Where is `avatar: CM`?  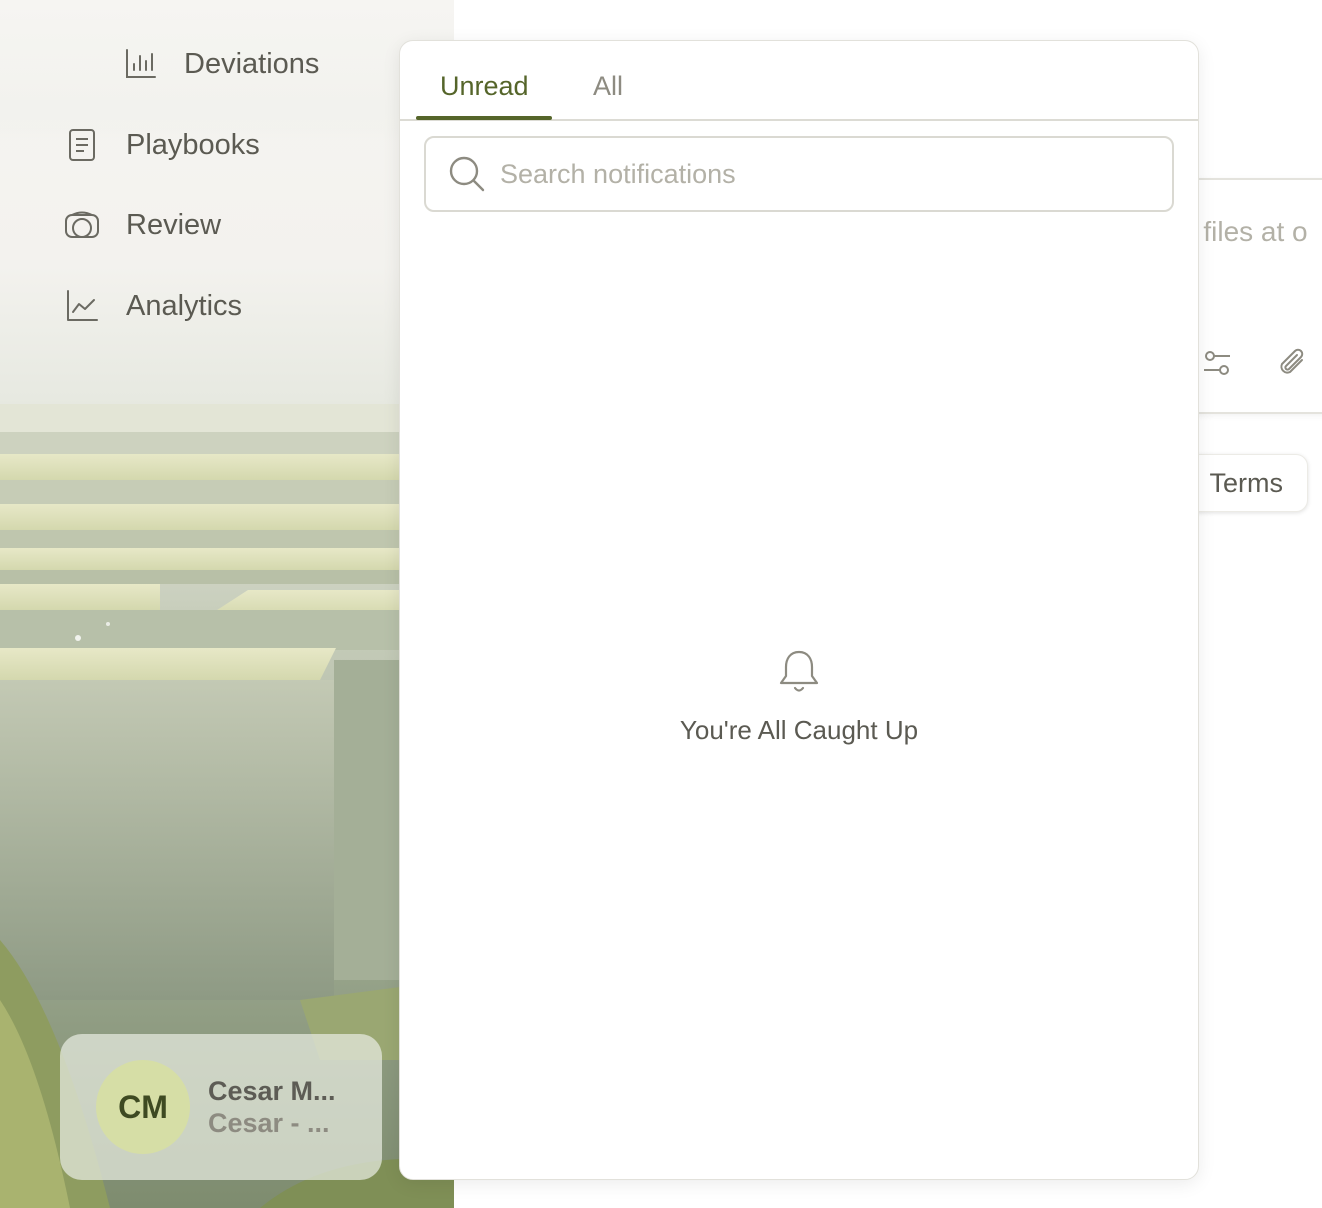
avatar: CM is located at coordinates (143, 1107).